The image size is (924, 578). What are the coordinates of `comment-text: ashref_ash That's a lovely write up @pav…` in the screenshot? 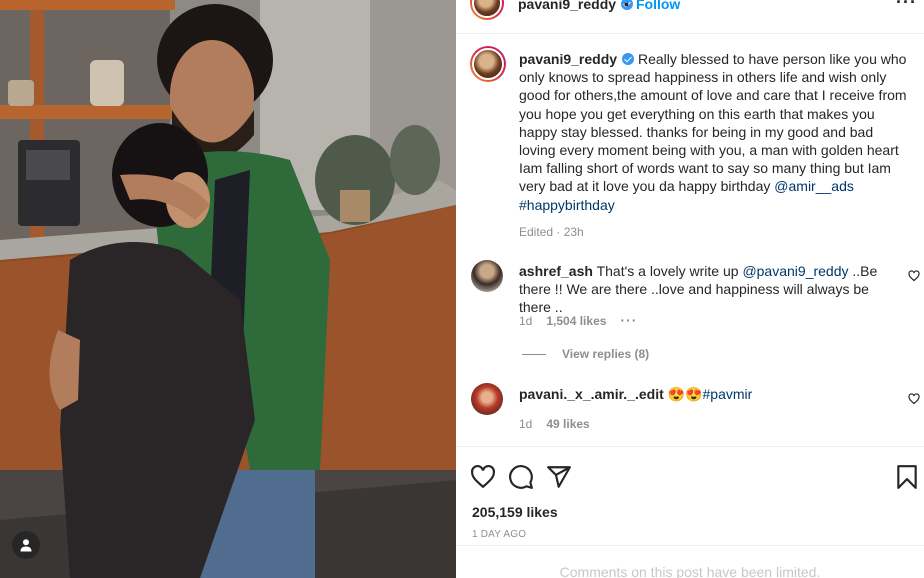 It's located at (698, 289).